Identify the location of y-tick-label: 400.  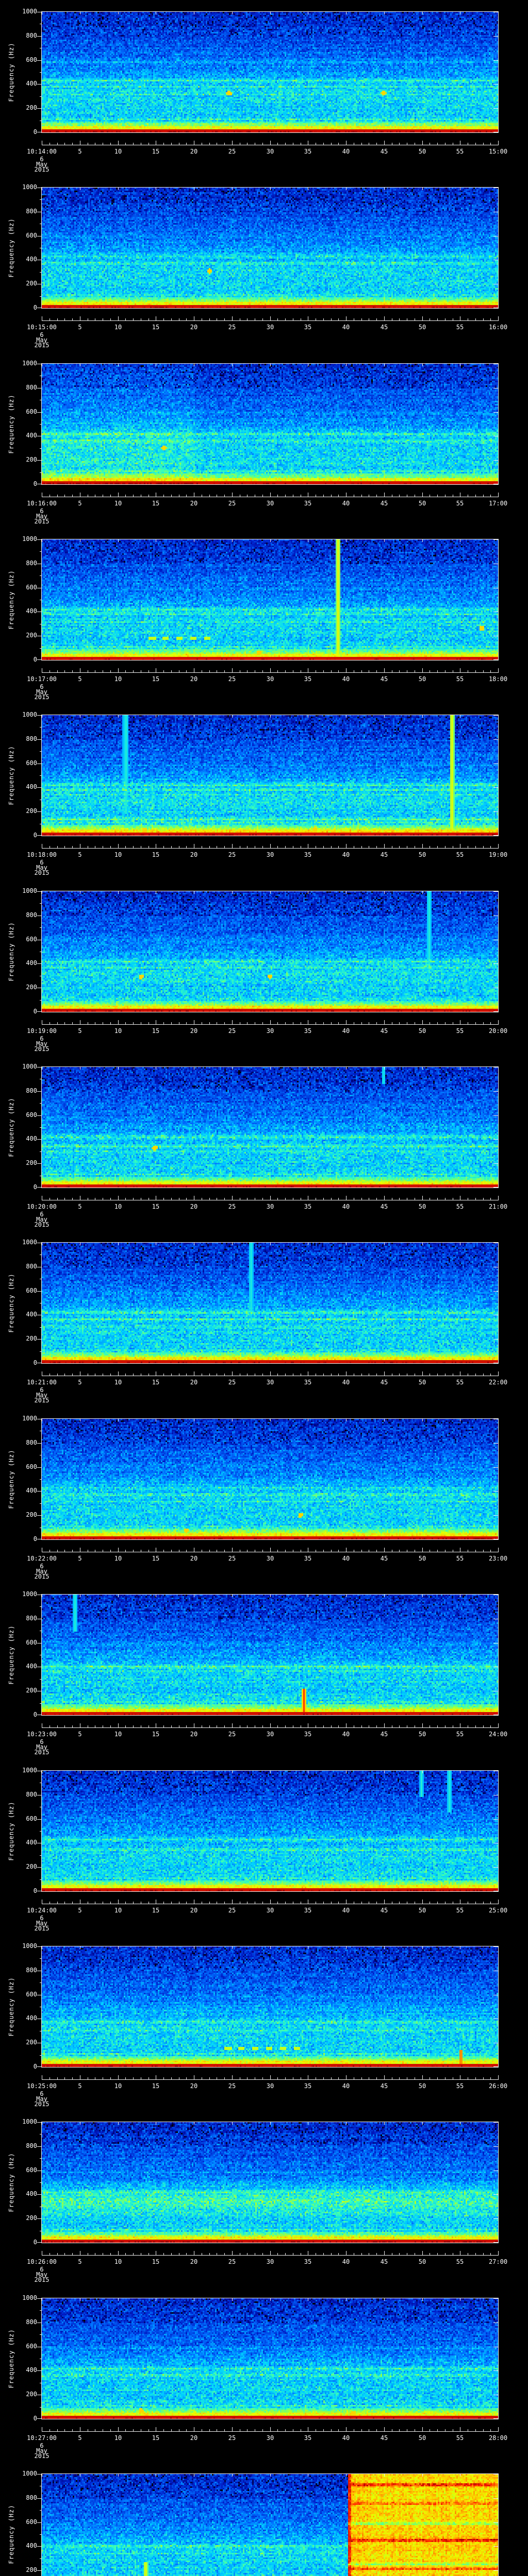
(31, 1490).